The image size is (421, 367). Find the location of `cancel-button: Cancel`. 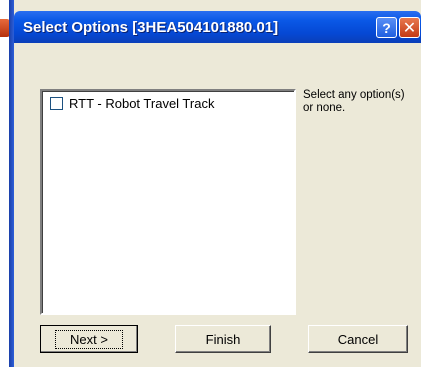

cancel-button: Cancel is located at coordinates (358, 339).